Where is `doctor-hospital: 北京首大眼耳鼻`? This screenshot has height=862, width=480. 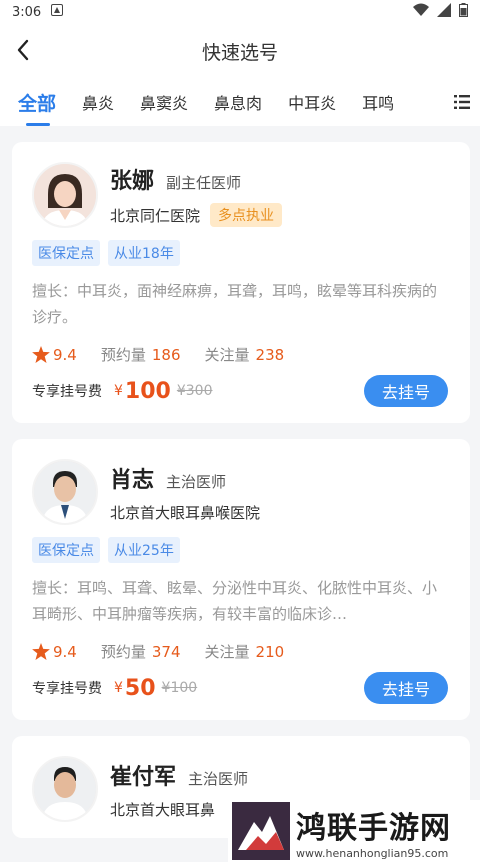
doctor-hospital: 北京首大眼耳鼻 is located at coordinates (163, 809).